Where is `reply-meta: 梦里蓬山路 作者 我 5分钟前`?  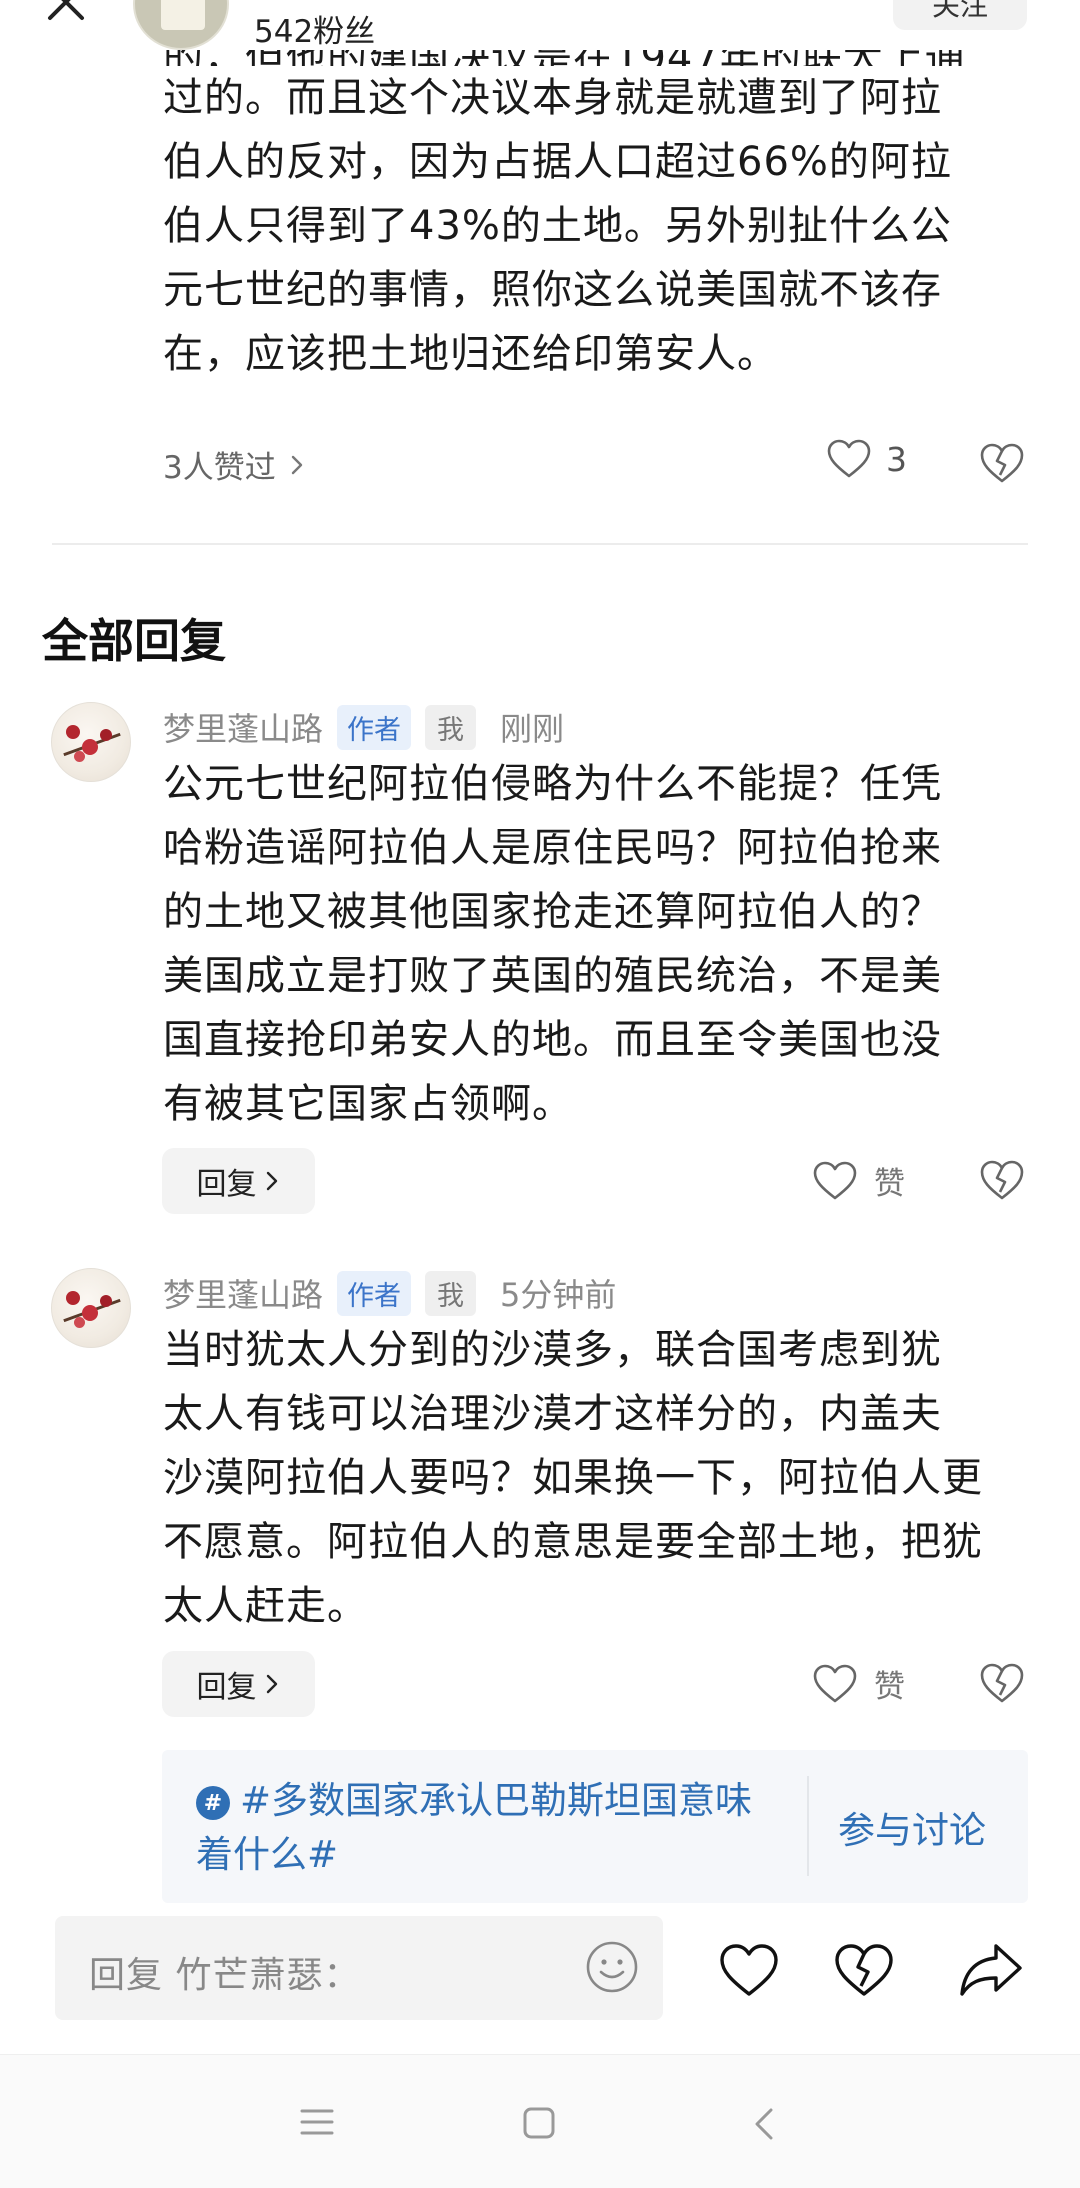
reply-meta: 梦里蓬山路 作者 我 5分钟前 is located at coordinates (389, 1293).